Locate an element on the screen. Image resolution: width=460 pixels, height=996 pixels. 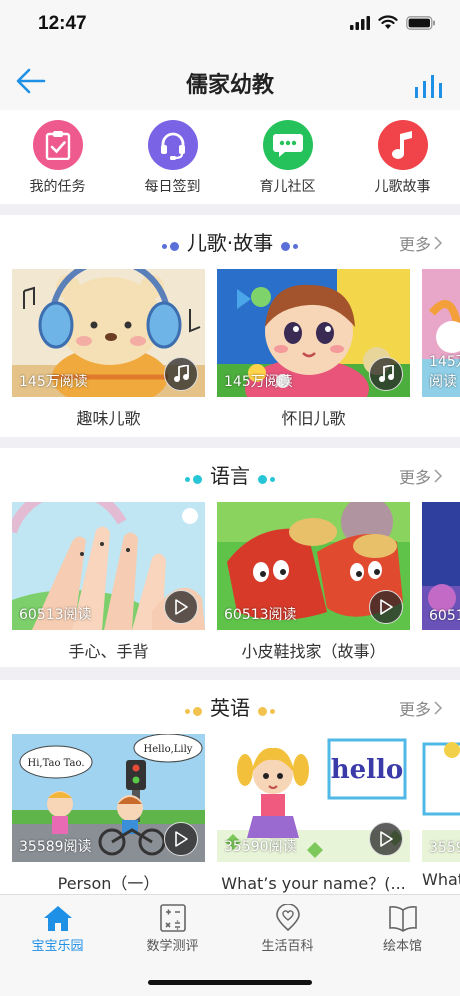
tab-label: 生活百科 is located at coordinates (287, 946).